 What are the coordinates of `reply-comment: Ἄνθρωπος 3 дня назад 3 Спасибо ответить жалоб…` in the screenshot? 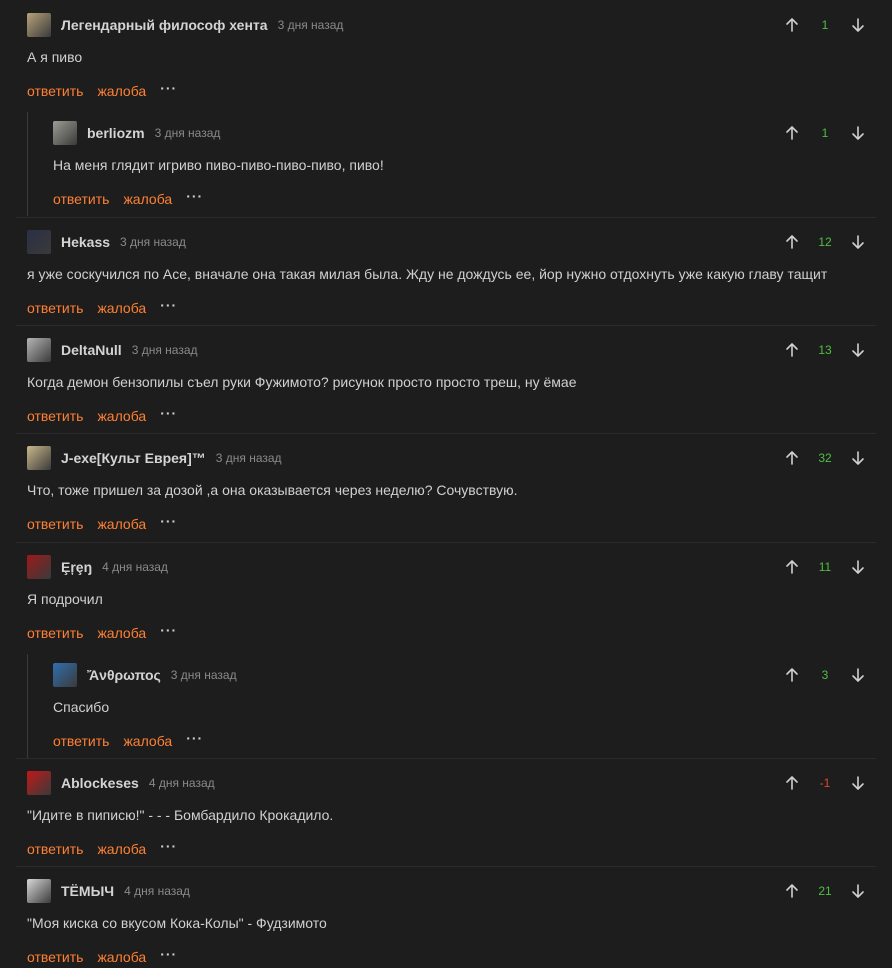 It's located at (446, 704).